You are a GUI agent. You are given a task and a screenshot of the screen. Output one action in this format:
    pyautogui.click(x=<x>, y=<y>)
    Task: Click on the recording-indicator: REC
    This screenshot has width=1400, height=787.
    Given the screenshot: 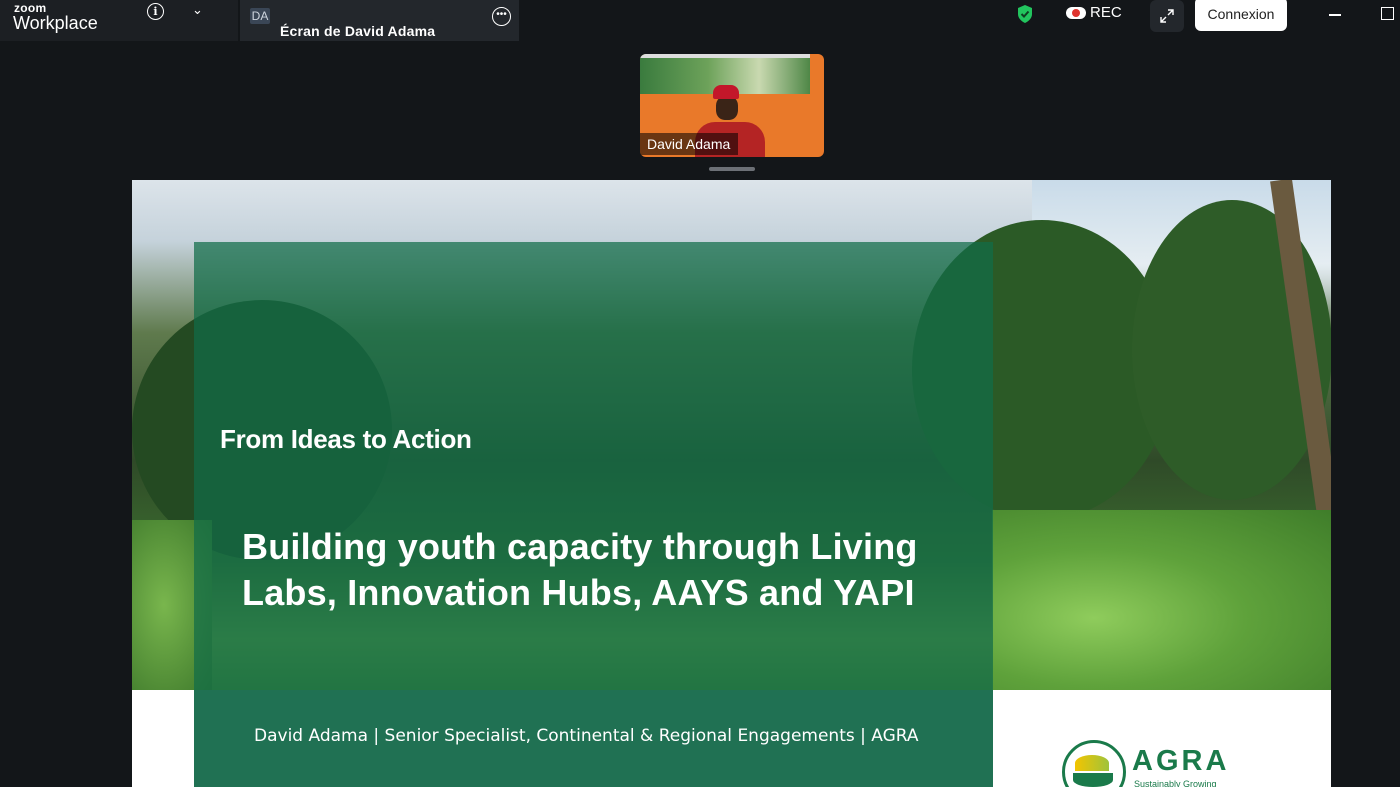 What is the action you would take?
    pyautogui.click(x=1094, y=12)
    